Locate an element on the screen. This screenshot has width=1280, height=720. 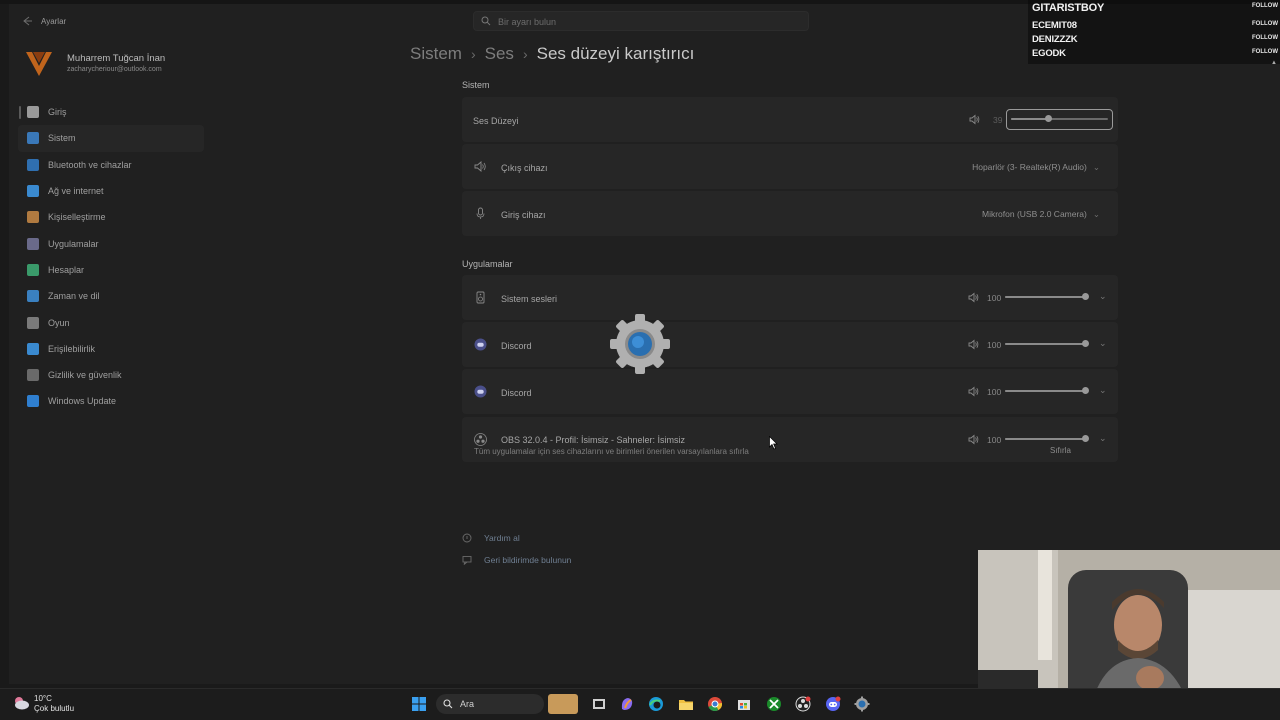
input-device-dropdown: Mikrofon (USB 2.0 Camera) ⌄ is located at coordinates (1041, 214).